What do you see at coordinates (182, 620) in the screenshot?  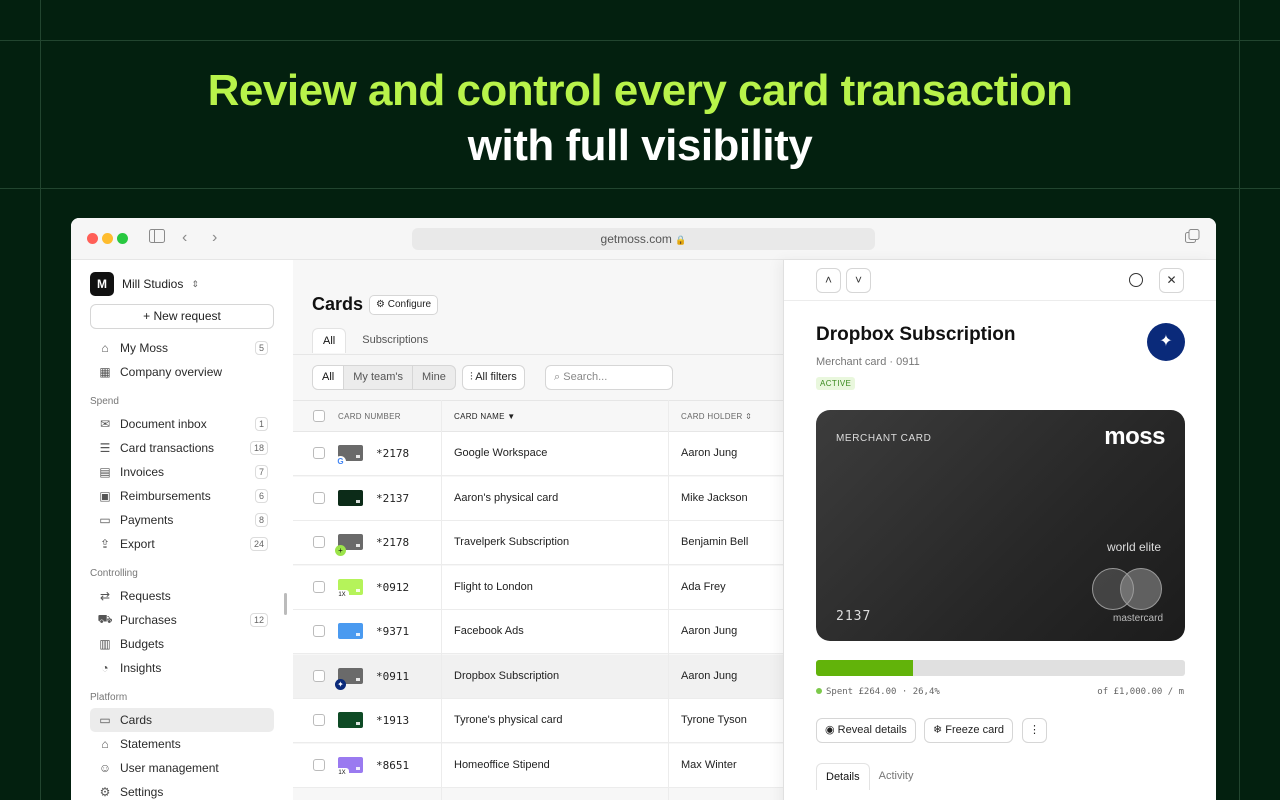 I see `sidebar-item-purchases: ⛟ Purchases 12` at bounding box center [182, 620].